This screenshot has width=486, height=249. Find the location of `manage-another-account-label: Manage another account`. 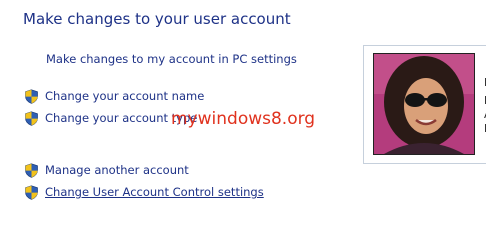

manage-another-account-label: Manage another account is located at coordinates (117, 170).